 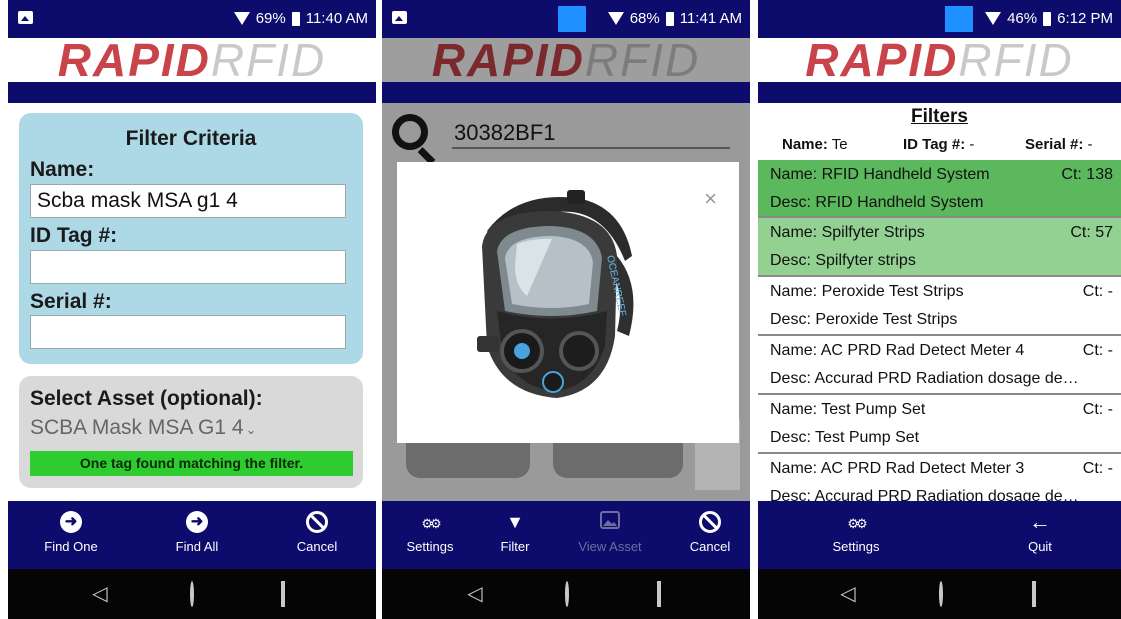 I want to click on chevron-down-icon: ⌄, so click(x=251, y=429).